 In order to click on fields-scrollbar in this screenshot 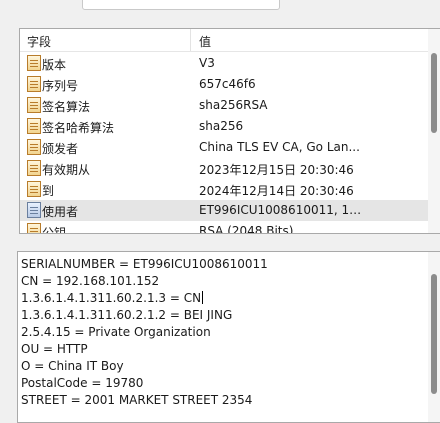, I will do `click(434, 131)`.